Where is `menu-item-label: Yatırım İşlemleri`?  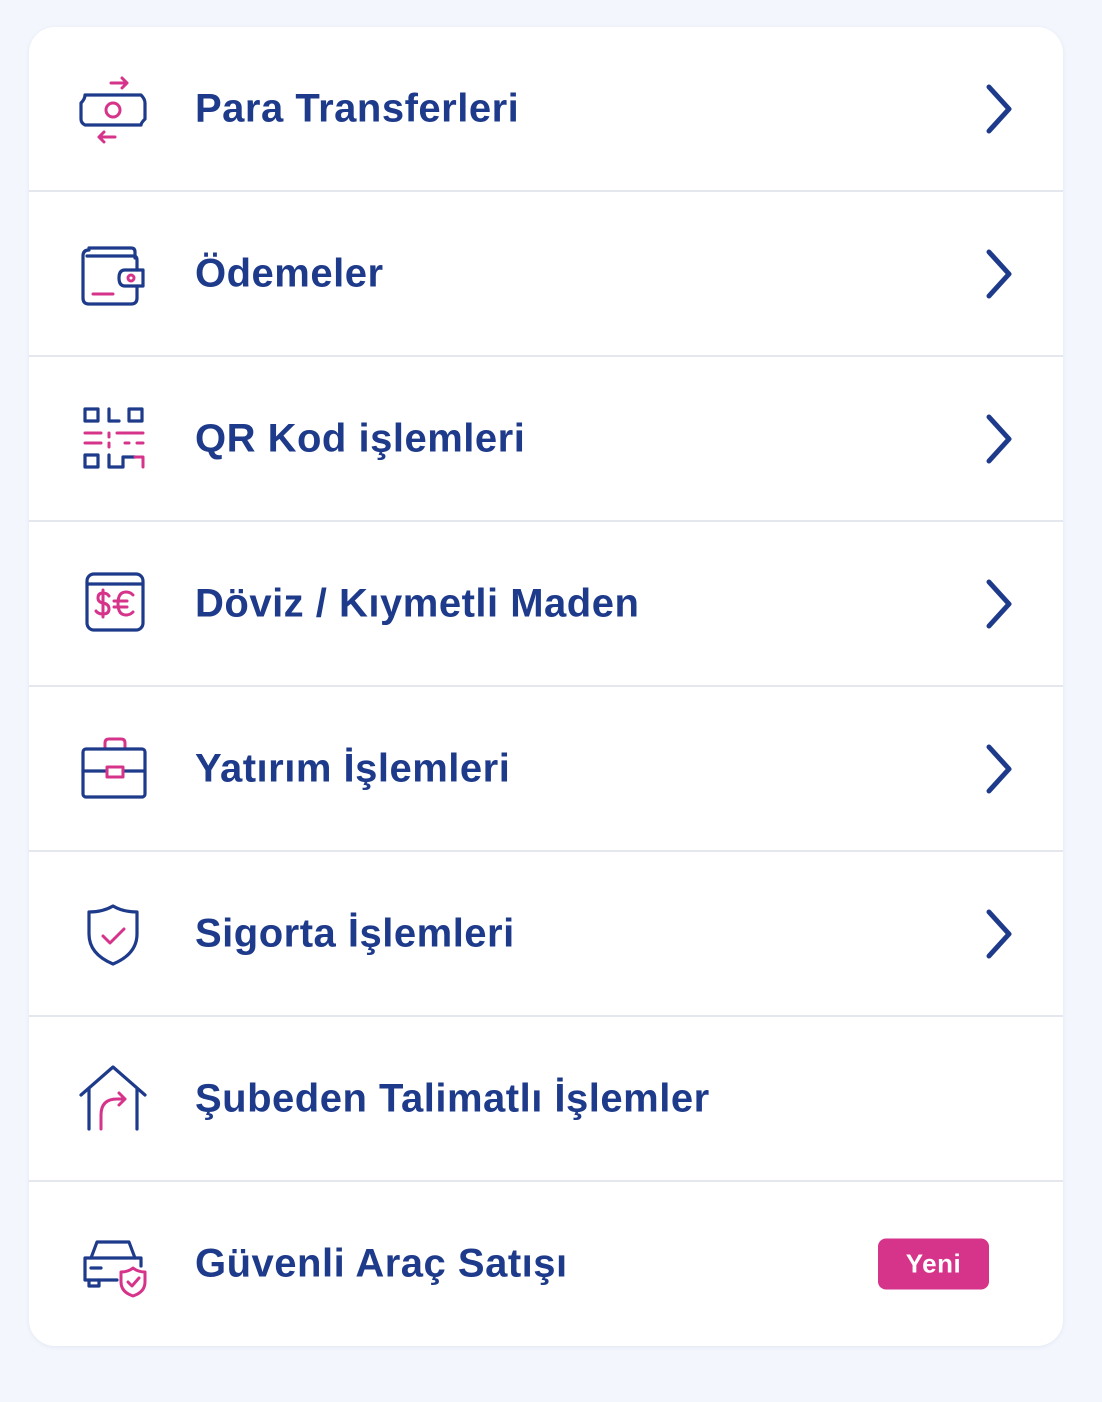
menu-item-label: Yatırım İşlemleri is located at coordinates (353, 768).